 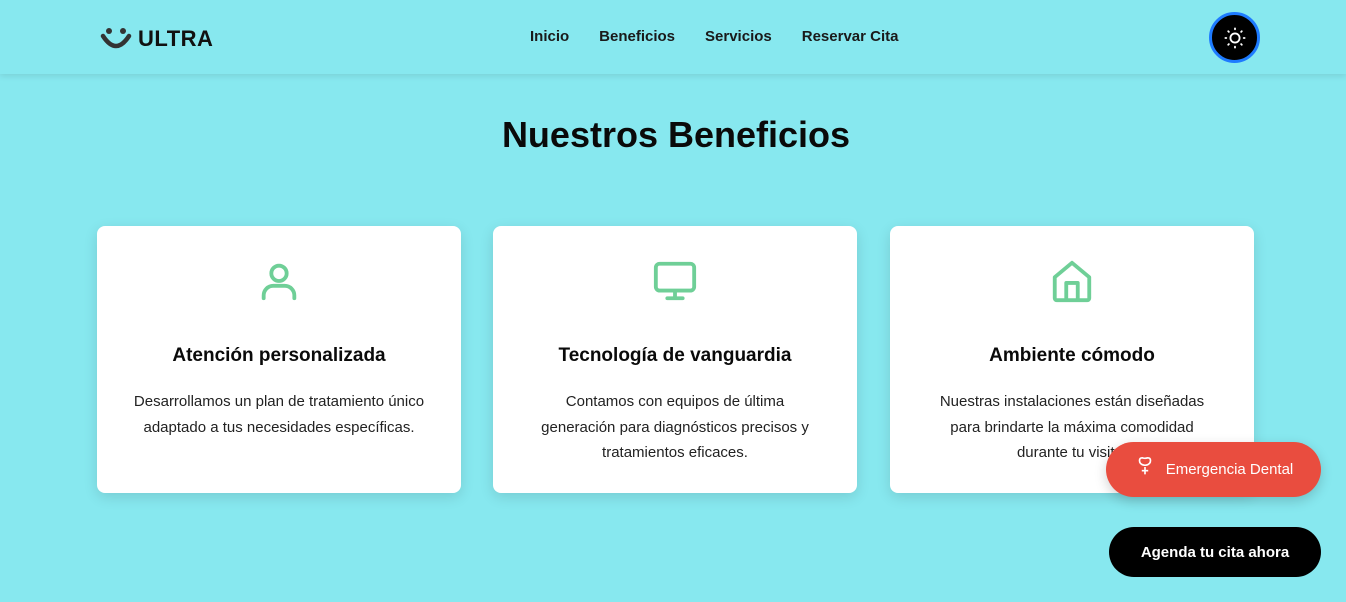 What do you see at coordinates (675, 281) in the screenshot?
I see `monitor-icon` at bounding box center [675, 281].